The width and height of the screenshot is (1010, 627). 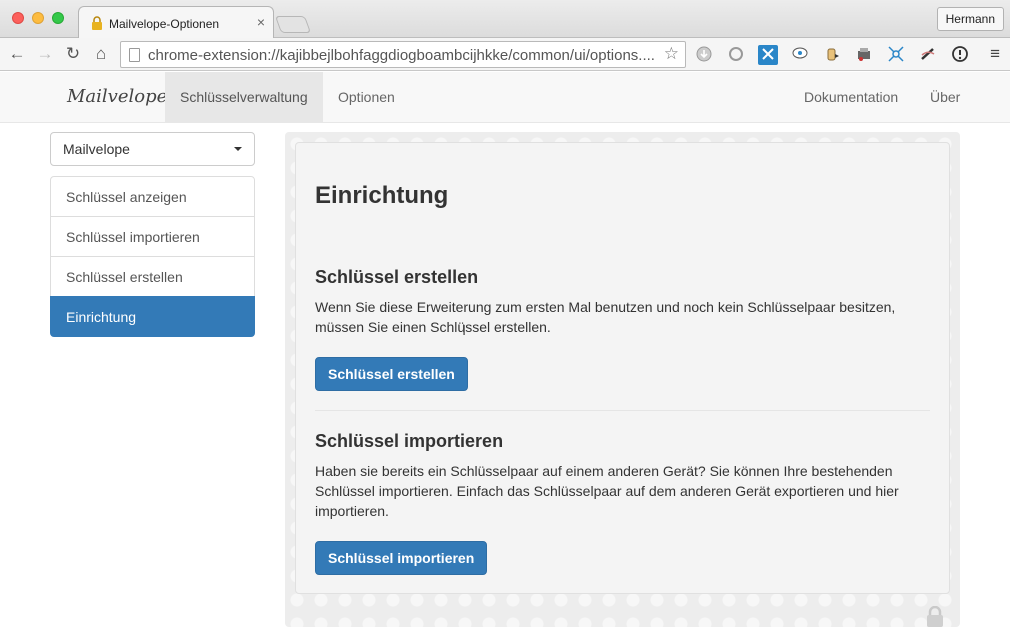 What do you see at coordinates (134, 55) in the screenshot?
I see `page-icon` at bounding box center [134, 55].